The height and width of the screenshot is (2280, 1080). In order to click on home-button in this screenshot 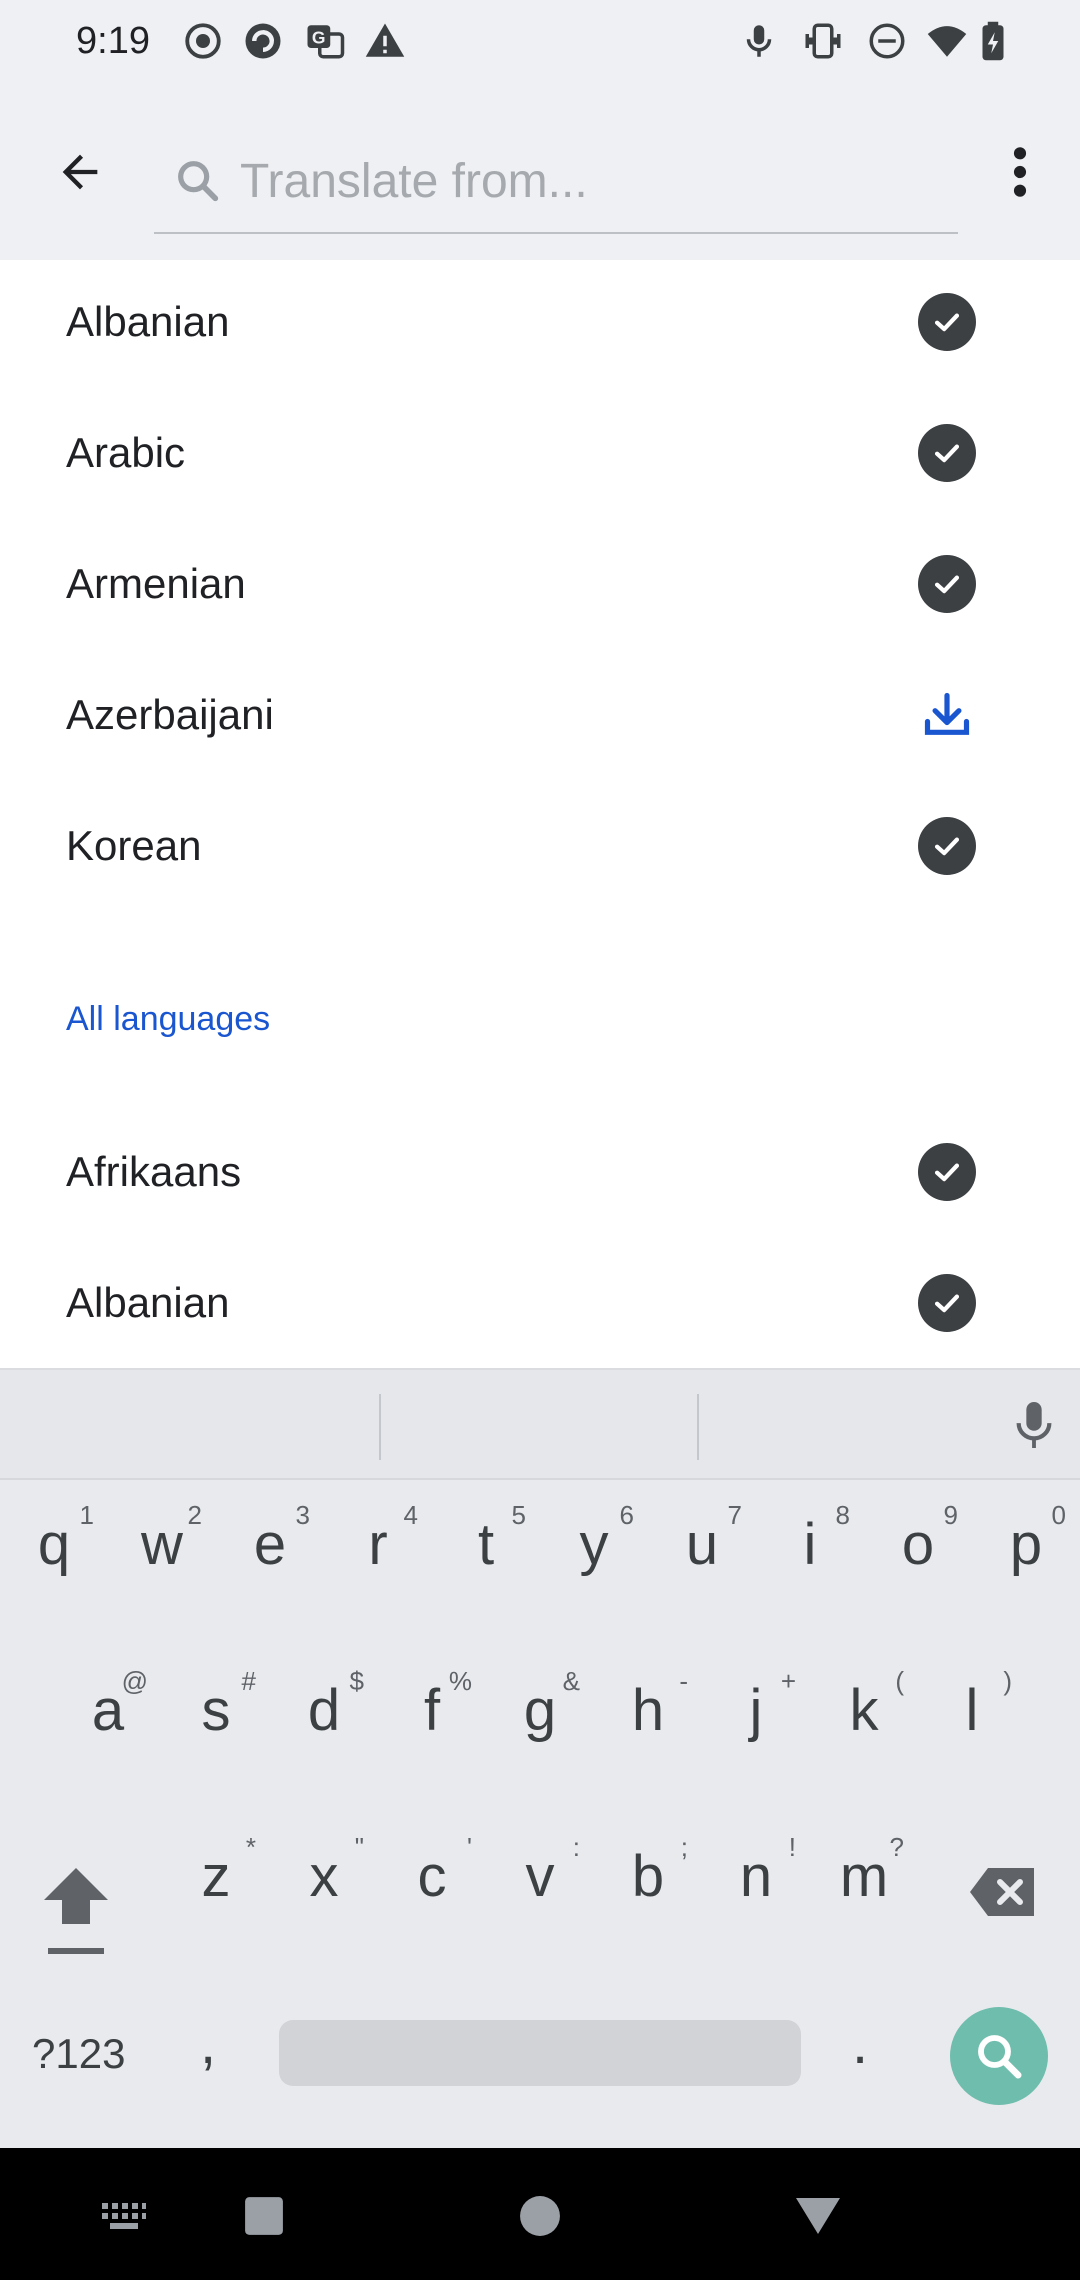, I will do `click(540, 2216)`.